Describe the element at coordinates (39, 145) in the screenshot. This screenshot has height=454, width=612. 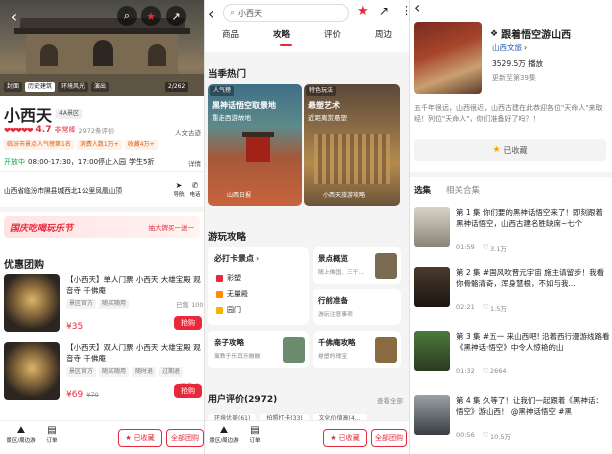
I see `rank-badge: 临汾市景点人气榜第1名` at that location.